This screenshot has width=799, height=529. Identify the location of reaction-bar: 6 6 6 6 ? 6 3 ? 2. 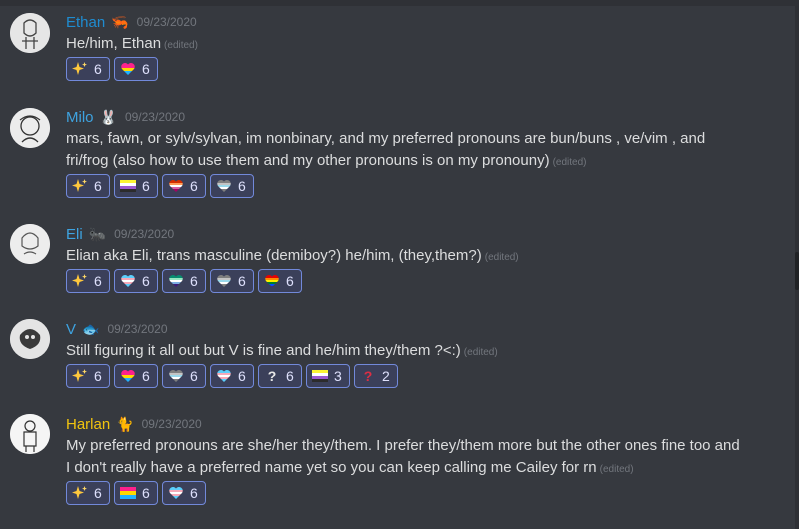
(232, 376).